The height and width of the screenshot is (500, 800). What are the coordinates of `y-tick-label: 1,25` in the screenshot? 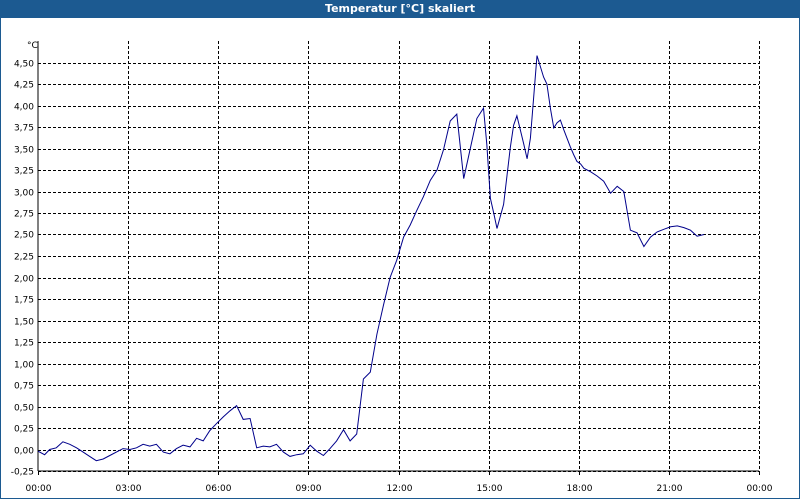 It's located at (24, 344).